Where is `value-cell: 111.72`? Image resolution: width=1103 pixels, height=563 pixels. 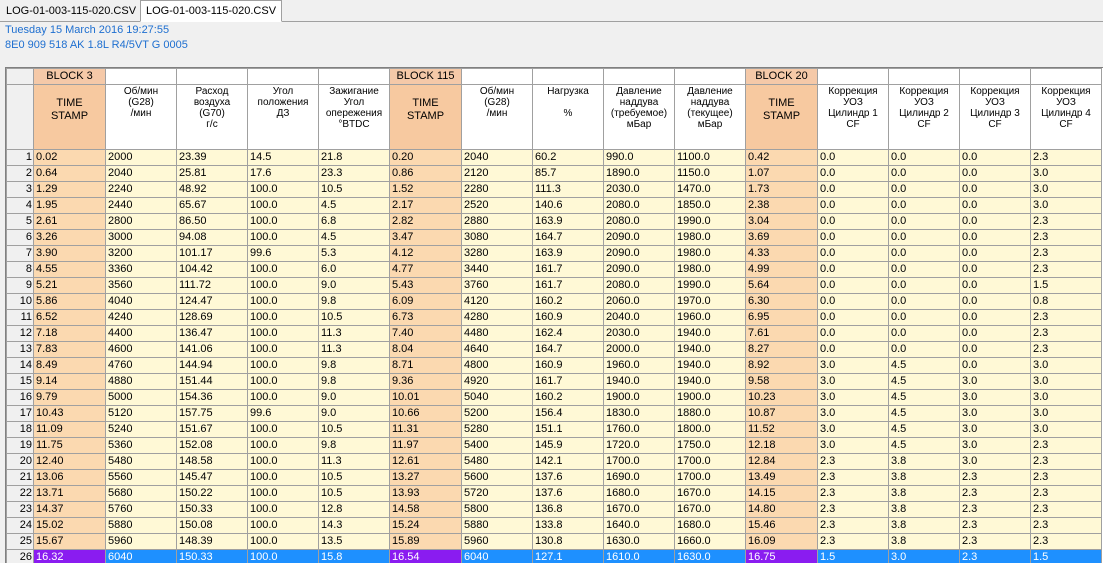 value-cell: 111.72 is located at coordinates (212, 286).